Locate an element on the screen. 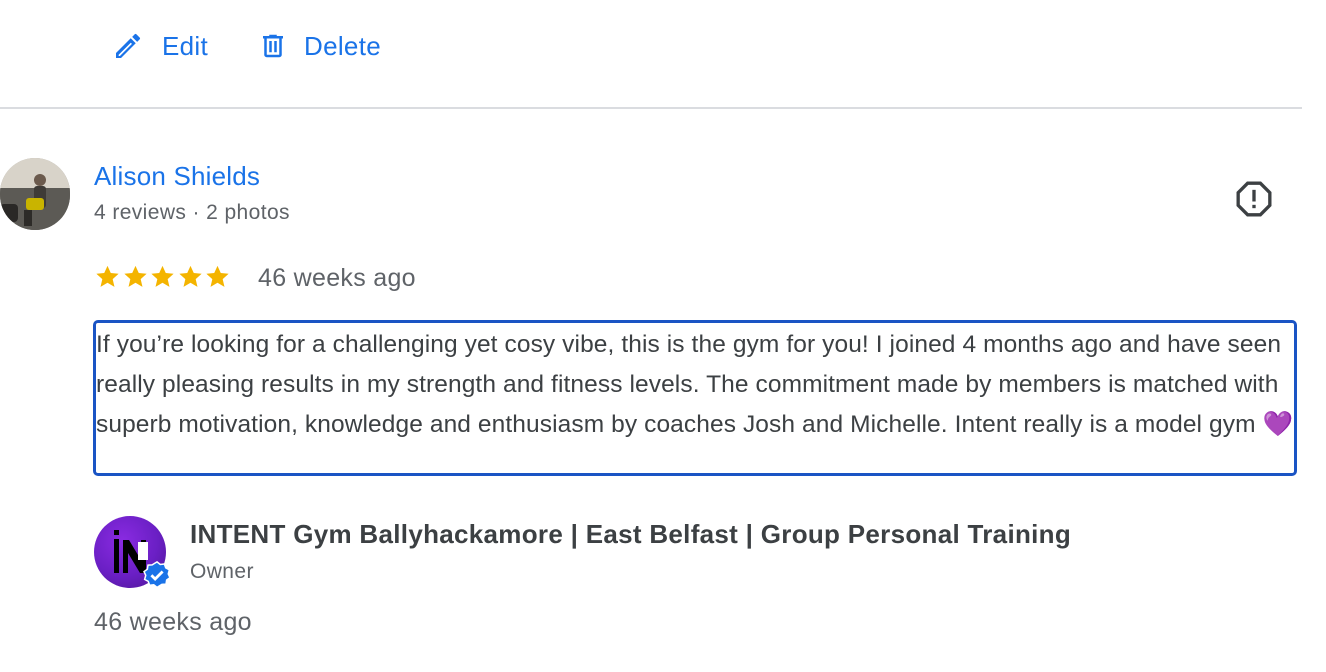 This screenshot has height=672, width=1326. review-date: 46 weeks ago is located at coordinates (337, 278).